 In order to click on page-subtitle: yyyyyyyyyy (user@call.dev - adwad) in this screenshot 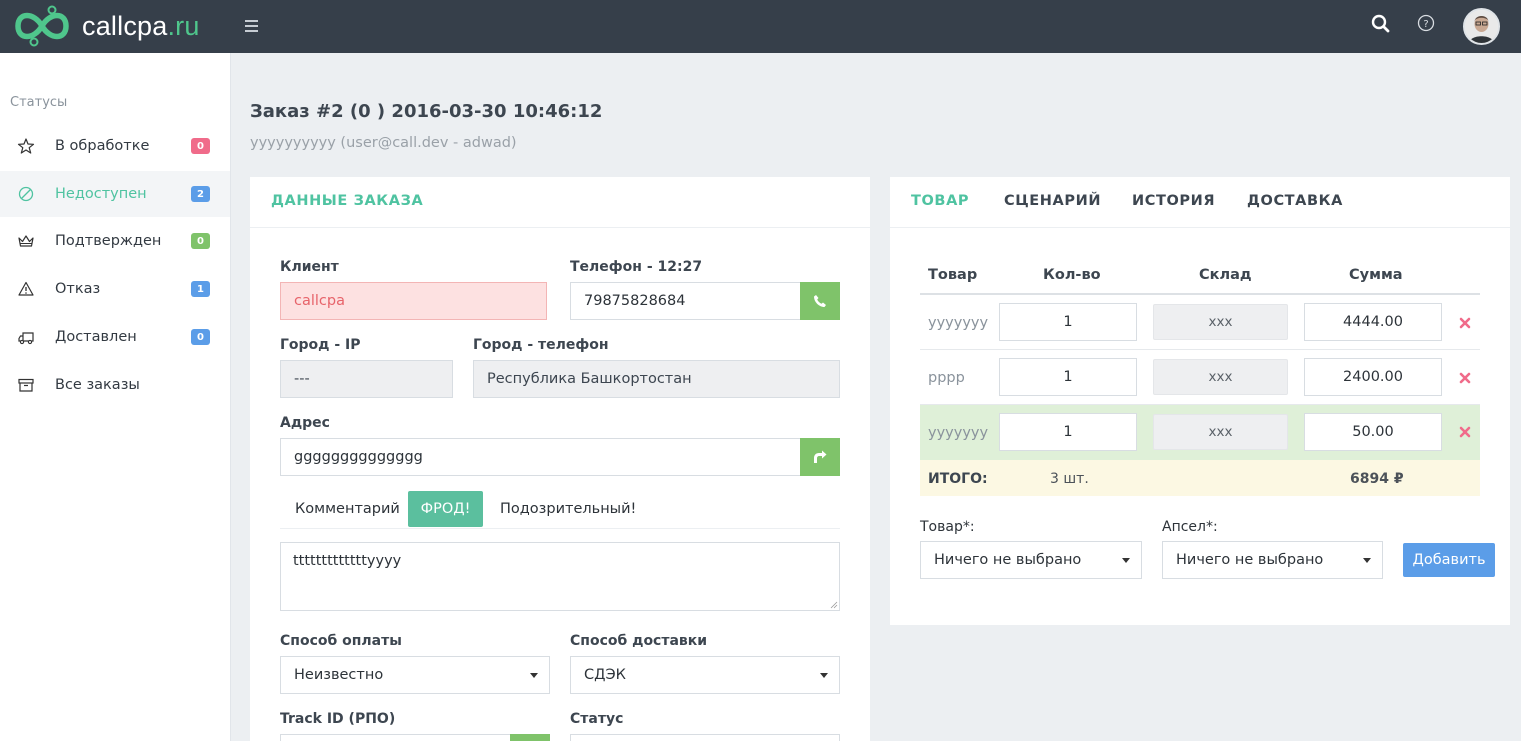, I will do `click(383, 143)`.